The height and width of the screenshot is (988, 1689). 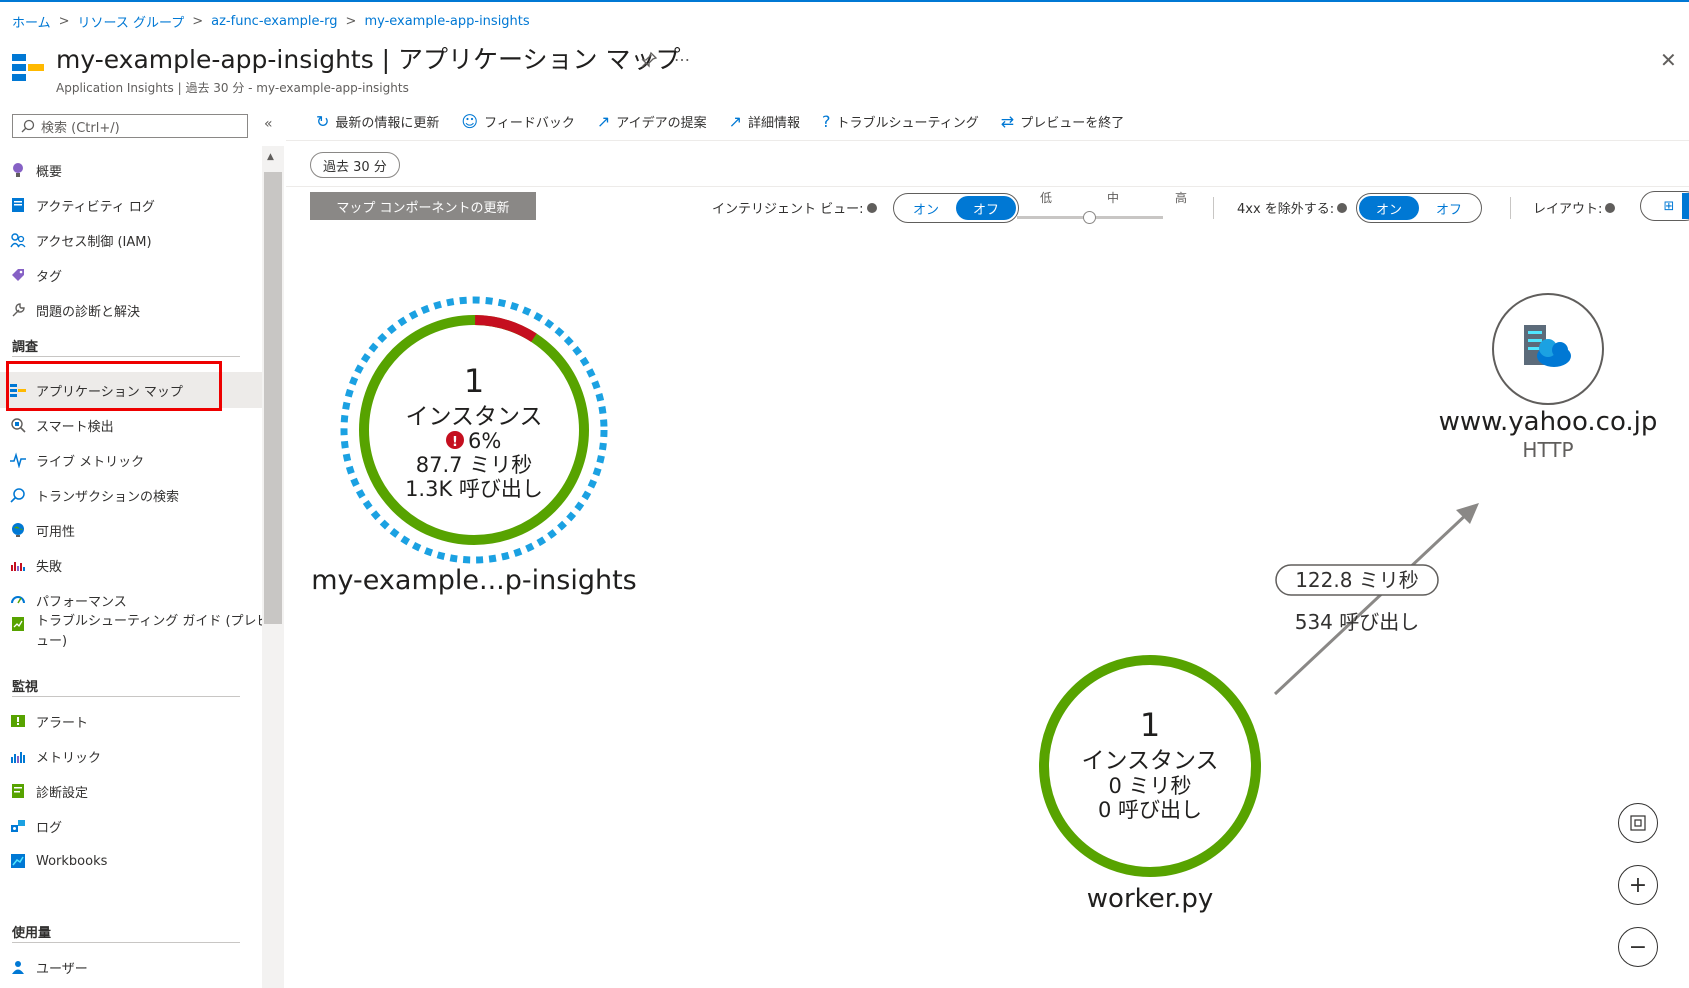 What do you see at coordinates (25, 347) in the screenshot?
I see `section-investigate: 調査` at bounding box center [25, 347].